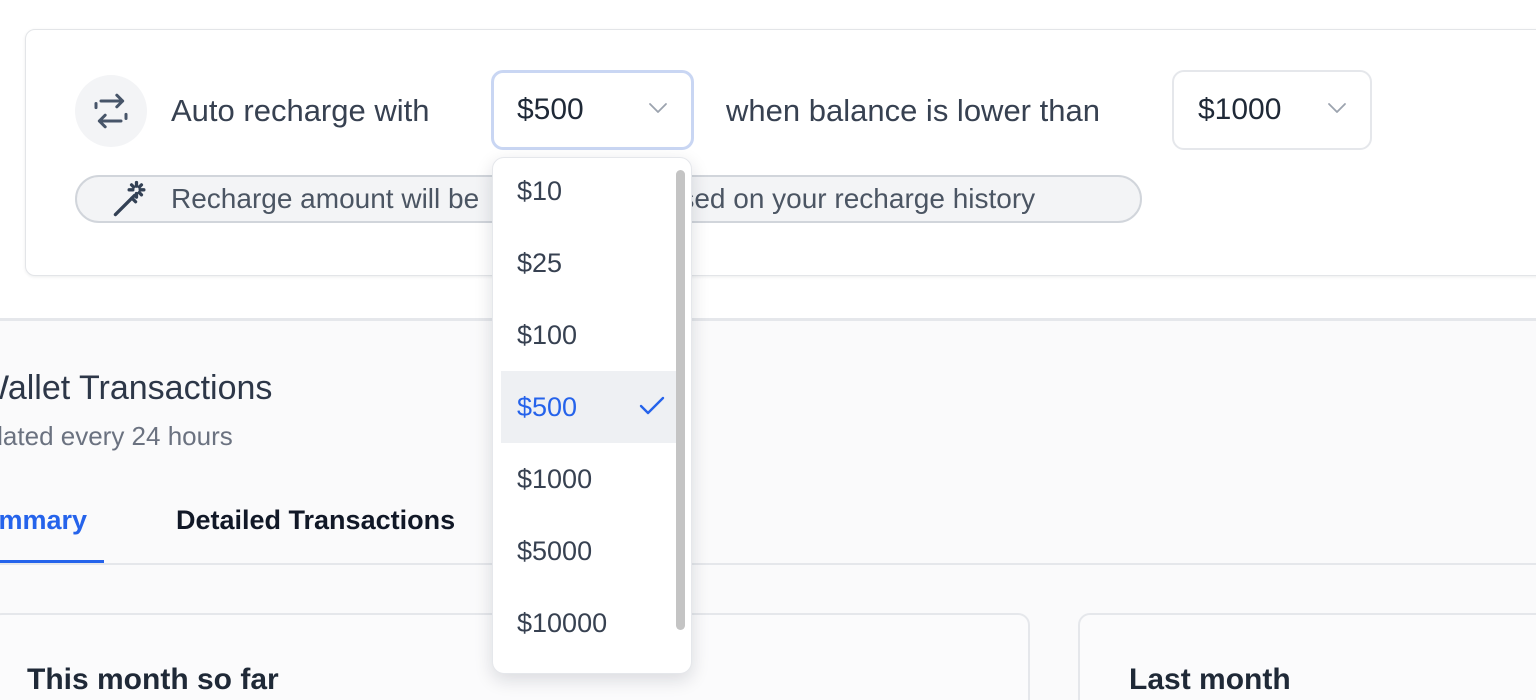 This screenshot has width=1536, height=700. Describe the element at coordinates (131, 199) in the screenshot. I see `magic-wand-icon` at that location.